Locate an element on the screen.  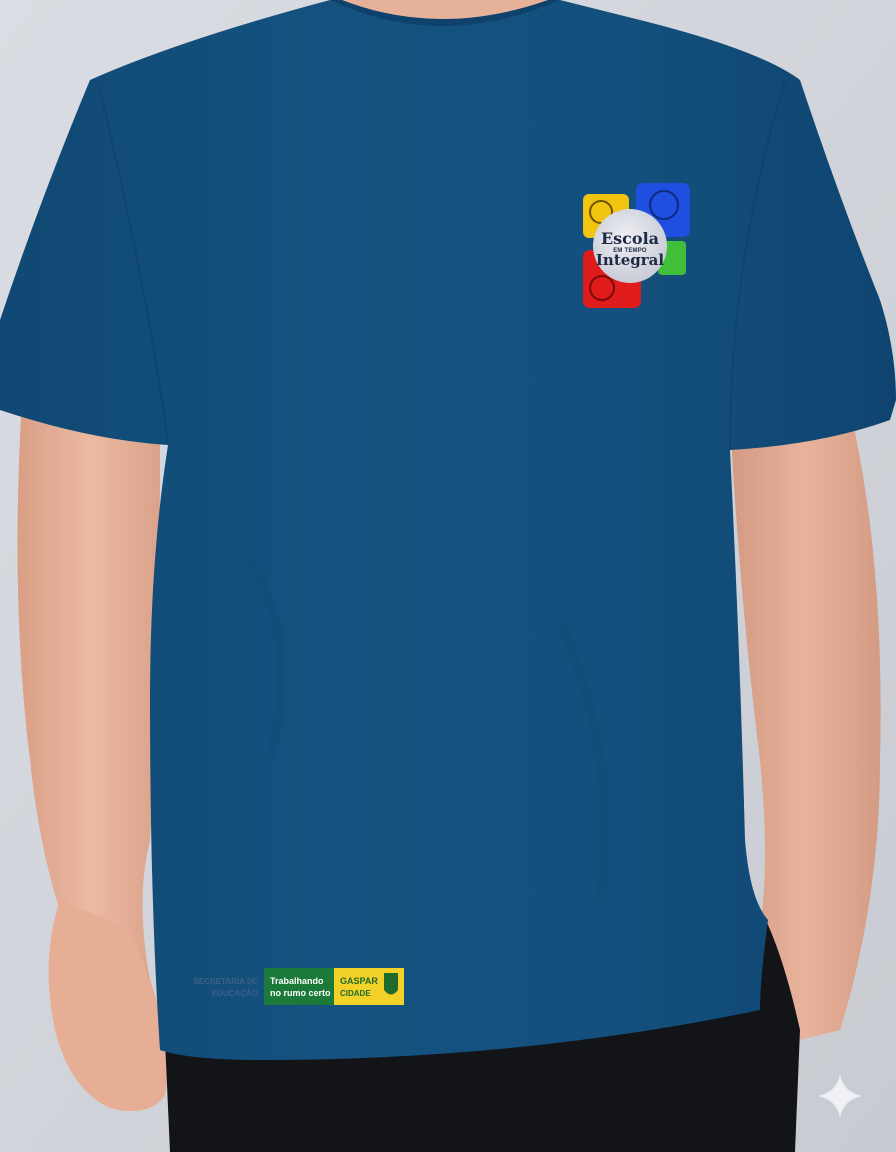
secretaria-line-2: EDUCAÇÃO is located at coordinates (235, 993).